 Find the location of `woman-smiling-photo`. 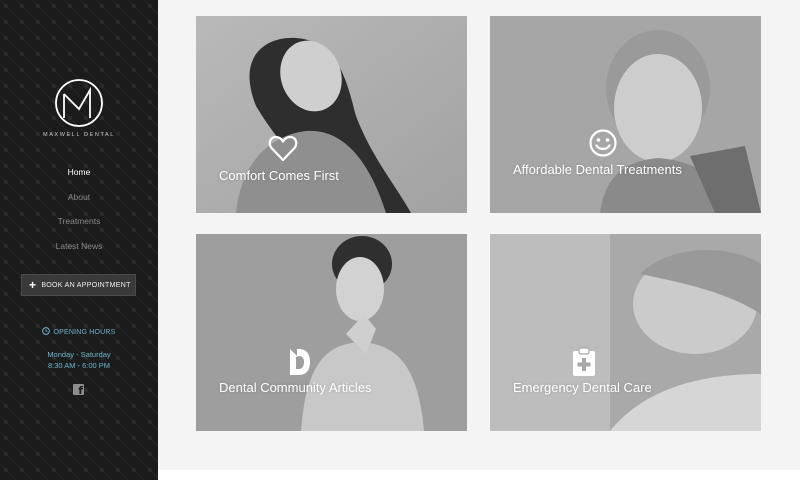

woman-smiling-photo is located at coordinates (331, 332).